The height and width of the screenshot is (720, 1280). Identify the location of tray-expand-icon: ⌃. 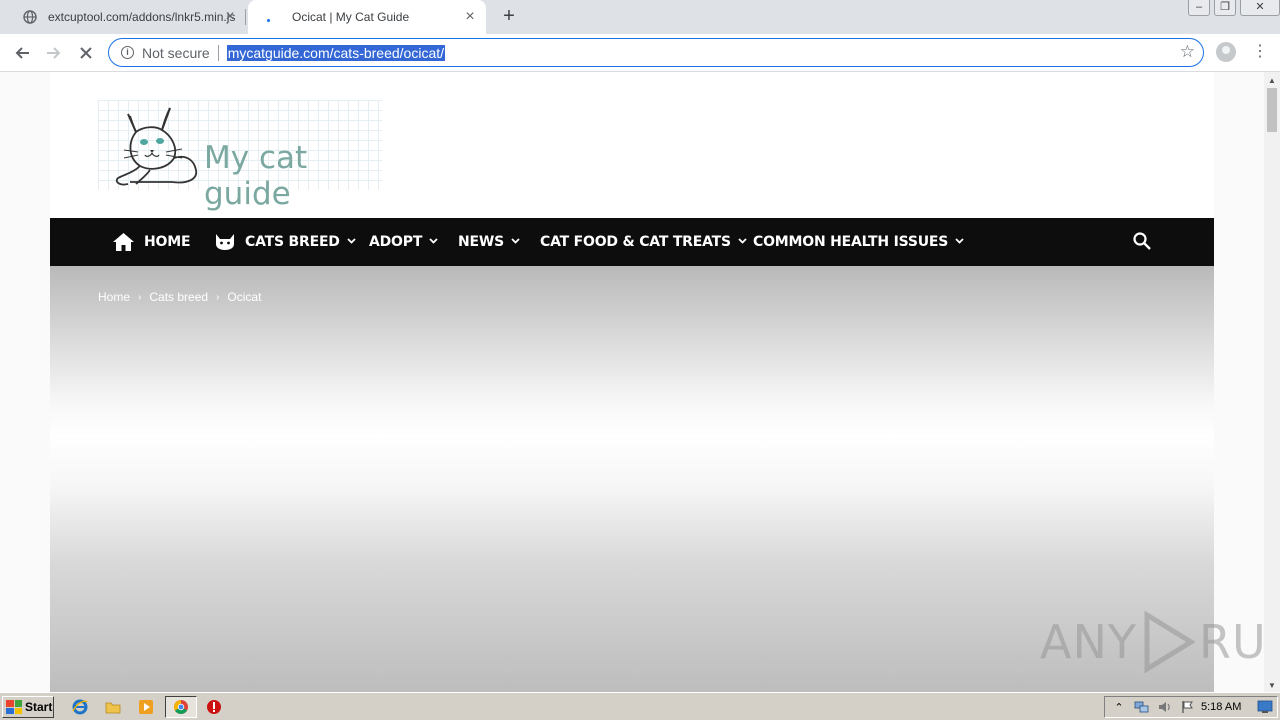
(1119, 707).